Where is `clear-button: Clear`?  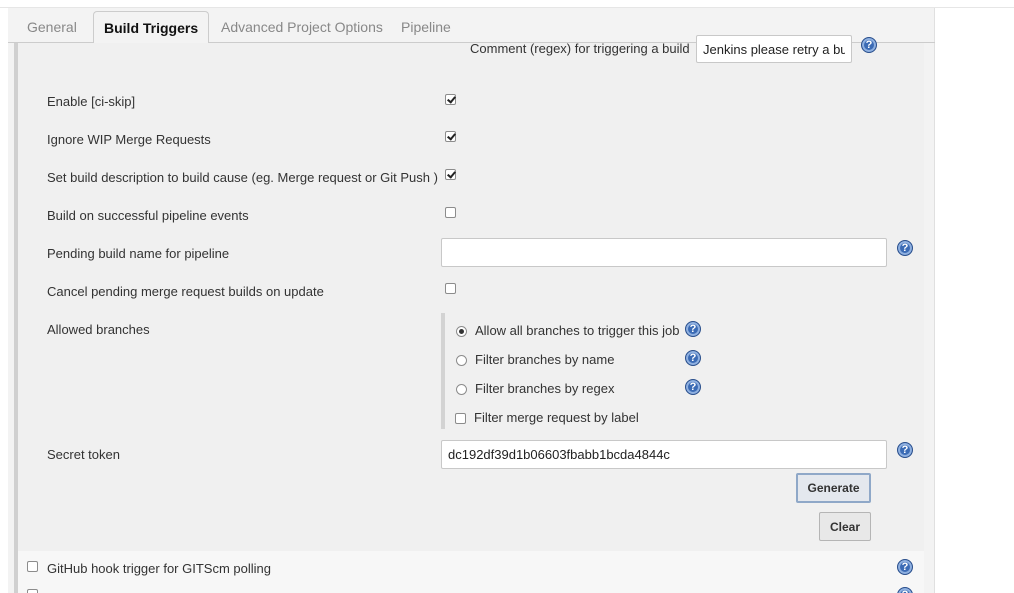 clear-button: Clear is located at coordinates (845, 526).